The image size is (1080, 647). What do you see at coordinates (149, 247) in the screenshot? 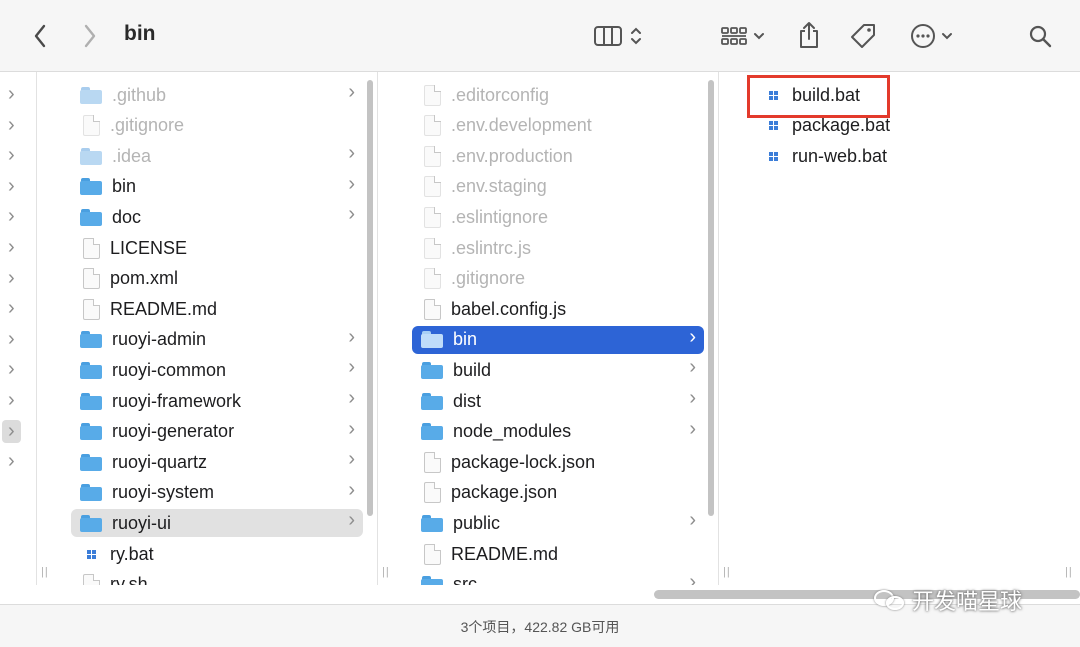
I see `file-name-label: LICENSE` at bounding box center [149, 247].